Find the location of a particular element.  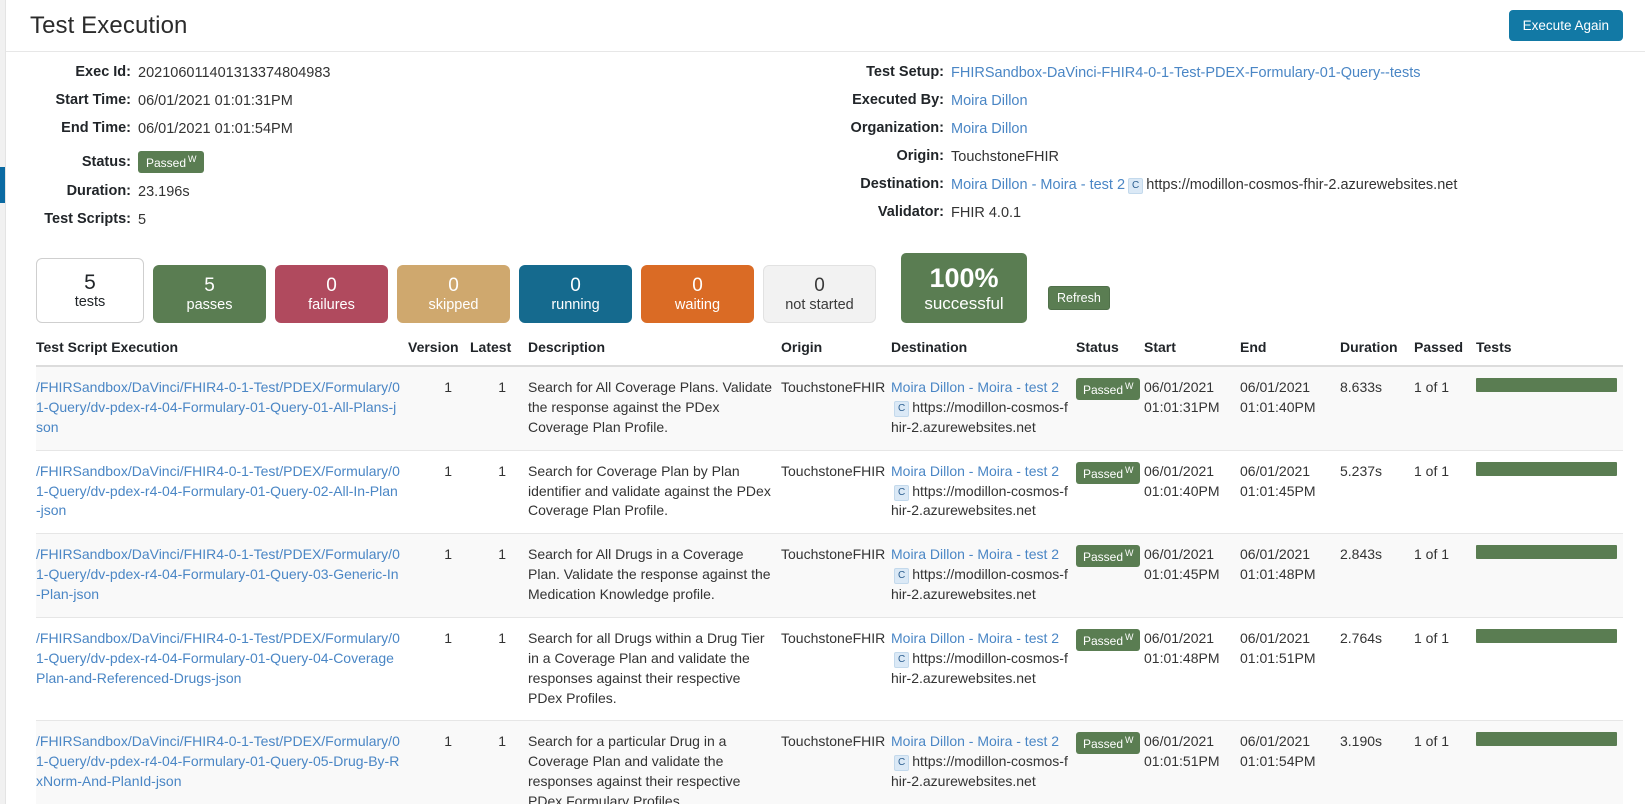

stat-tile-value: 5 is located at coordinates (209, 286).